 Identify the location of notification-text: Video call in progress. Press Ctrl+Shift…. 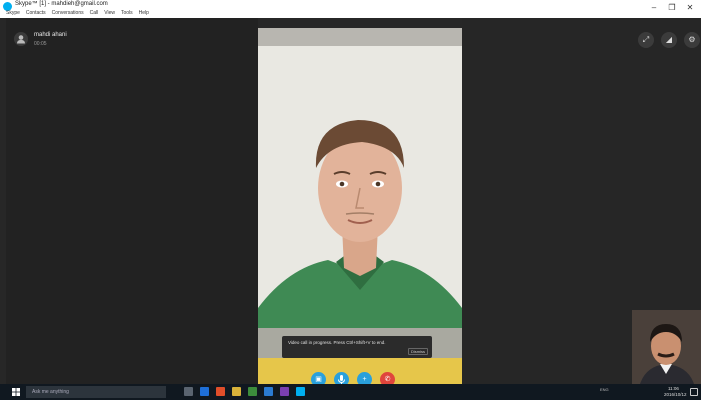
(337, 342).